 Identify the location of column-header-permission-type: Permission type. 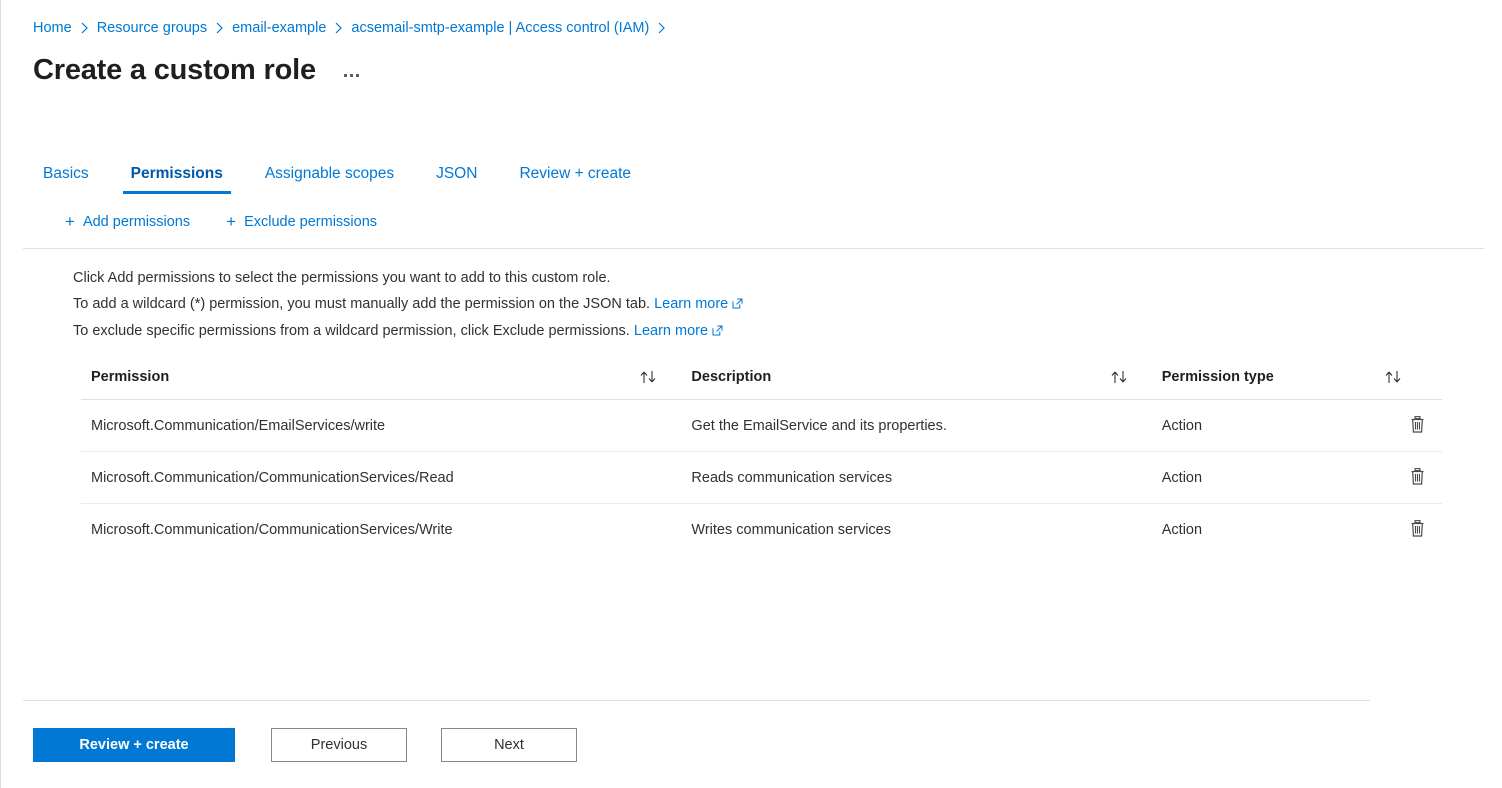
(1296, 381).